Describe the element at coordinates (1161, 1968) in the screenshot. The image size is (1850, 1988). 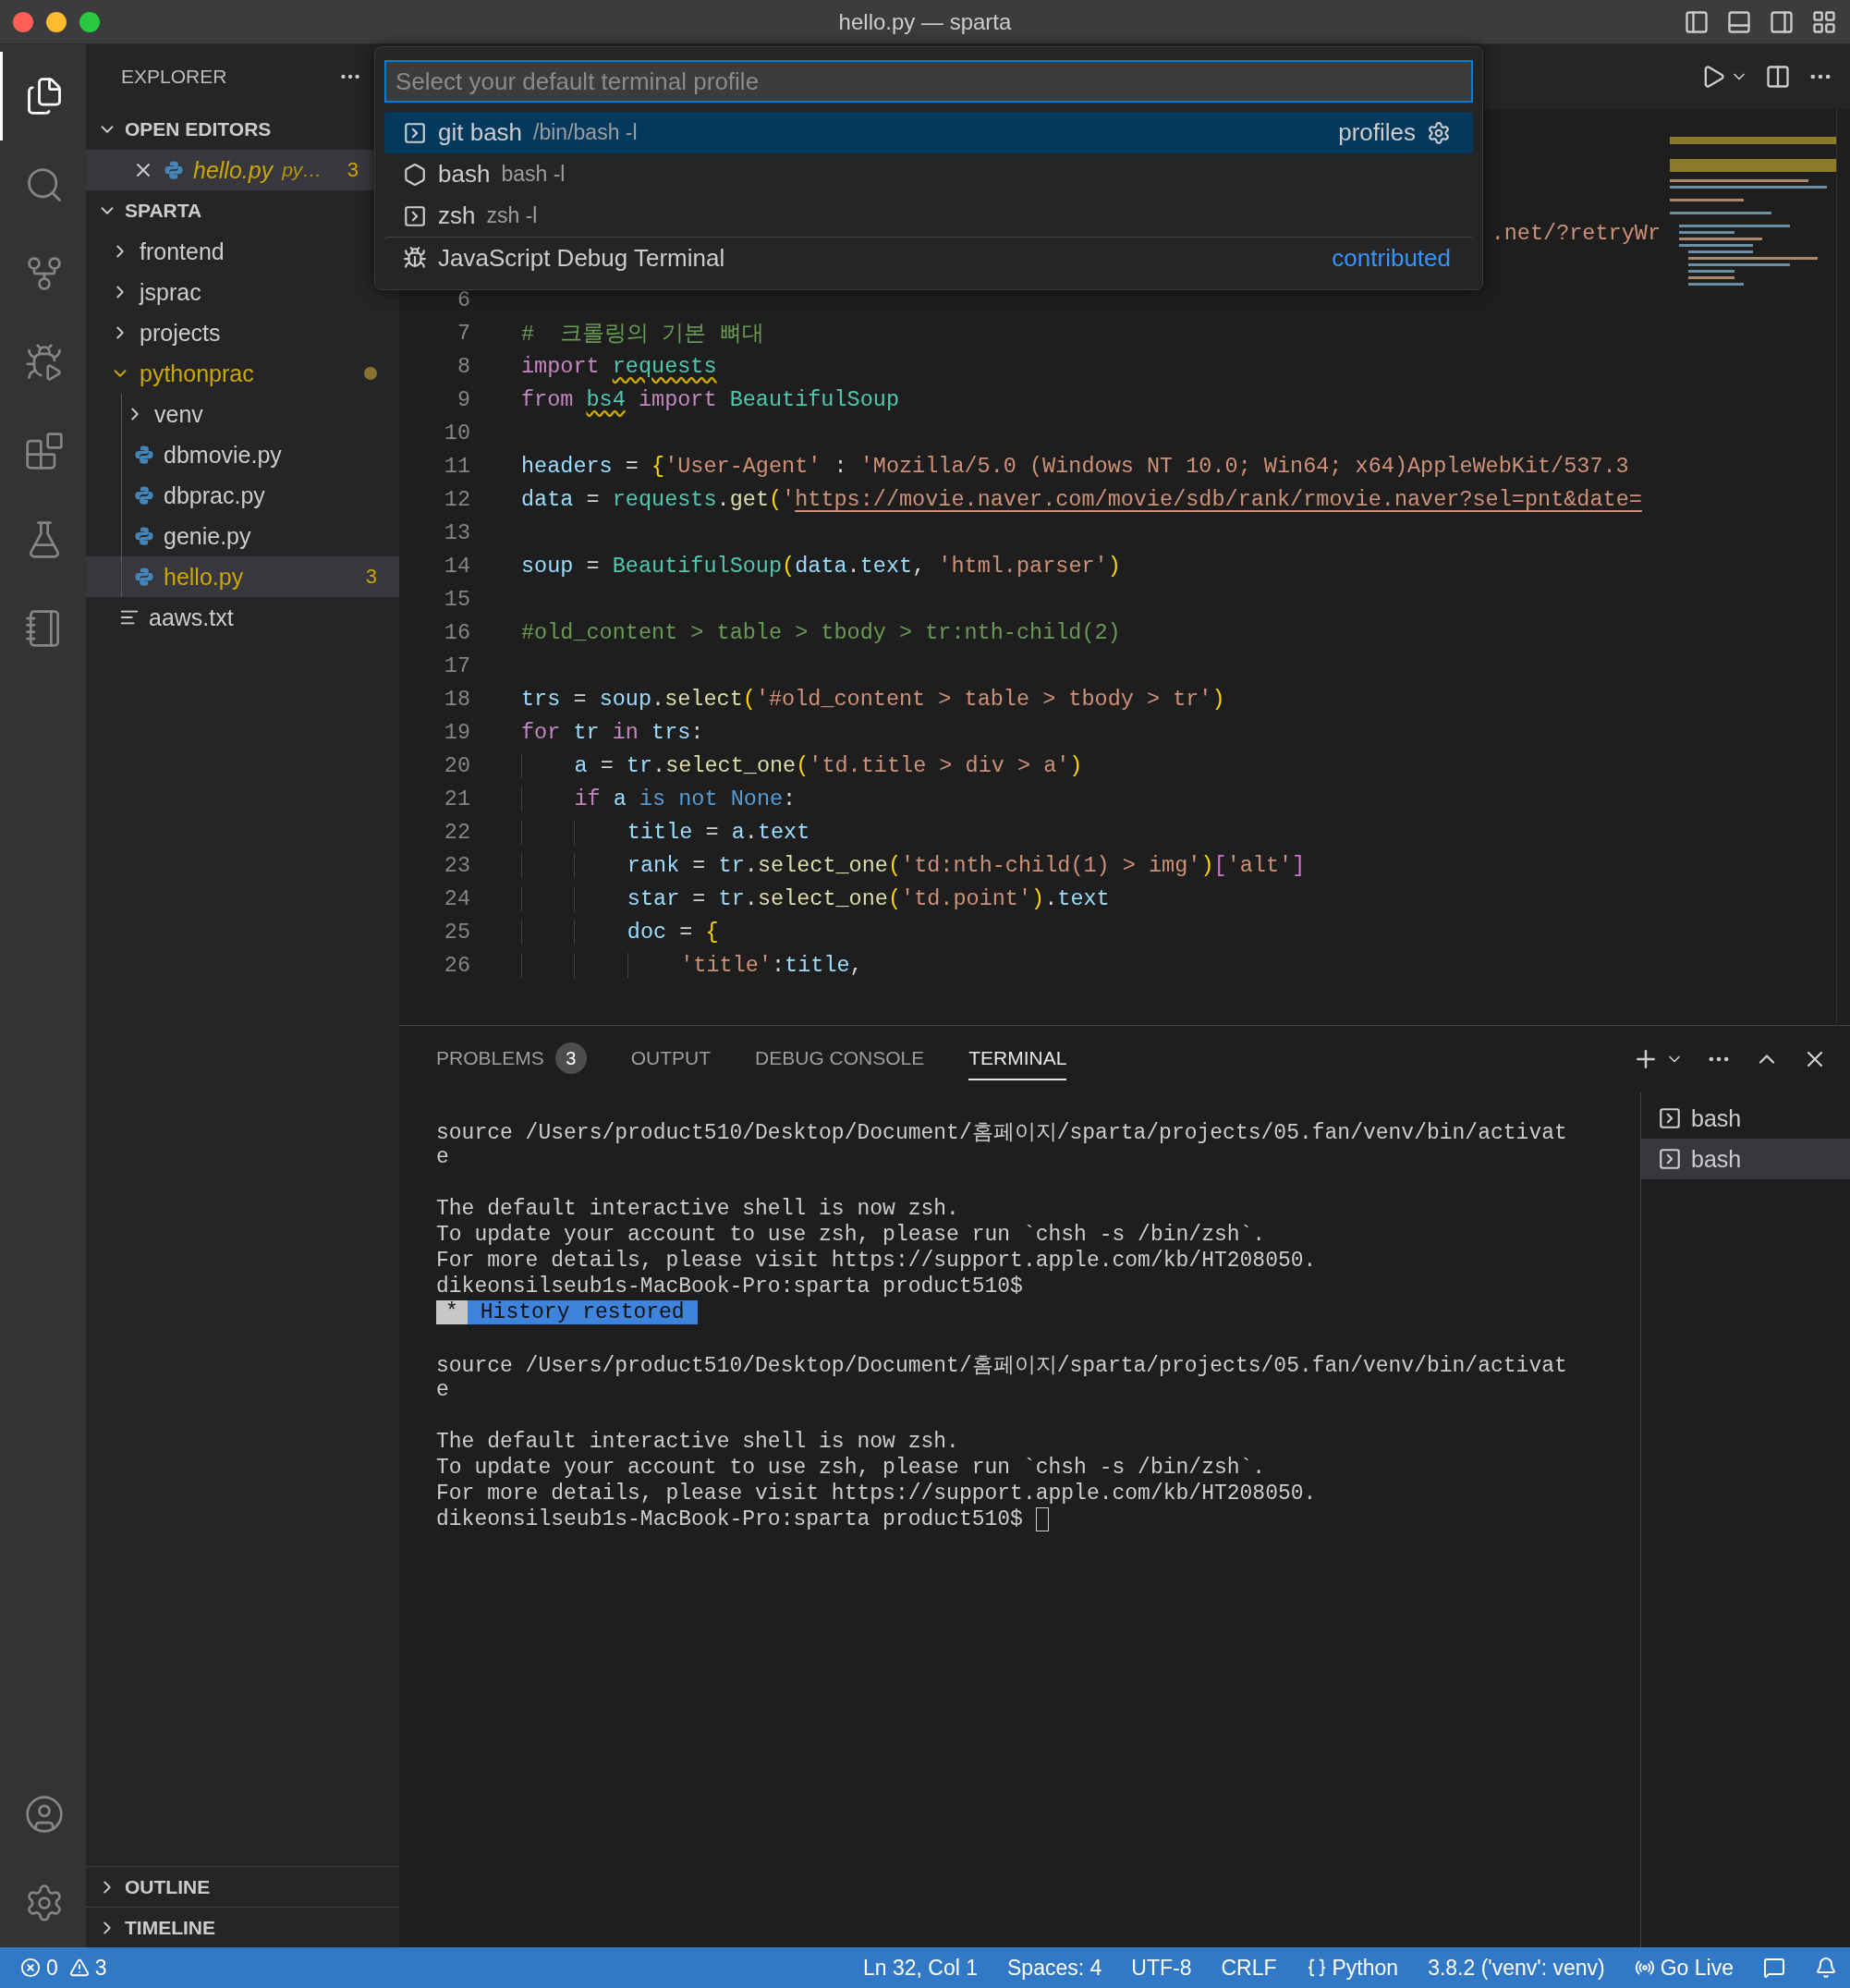
I see `status-item: UTF-8` at that location.